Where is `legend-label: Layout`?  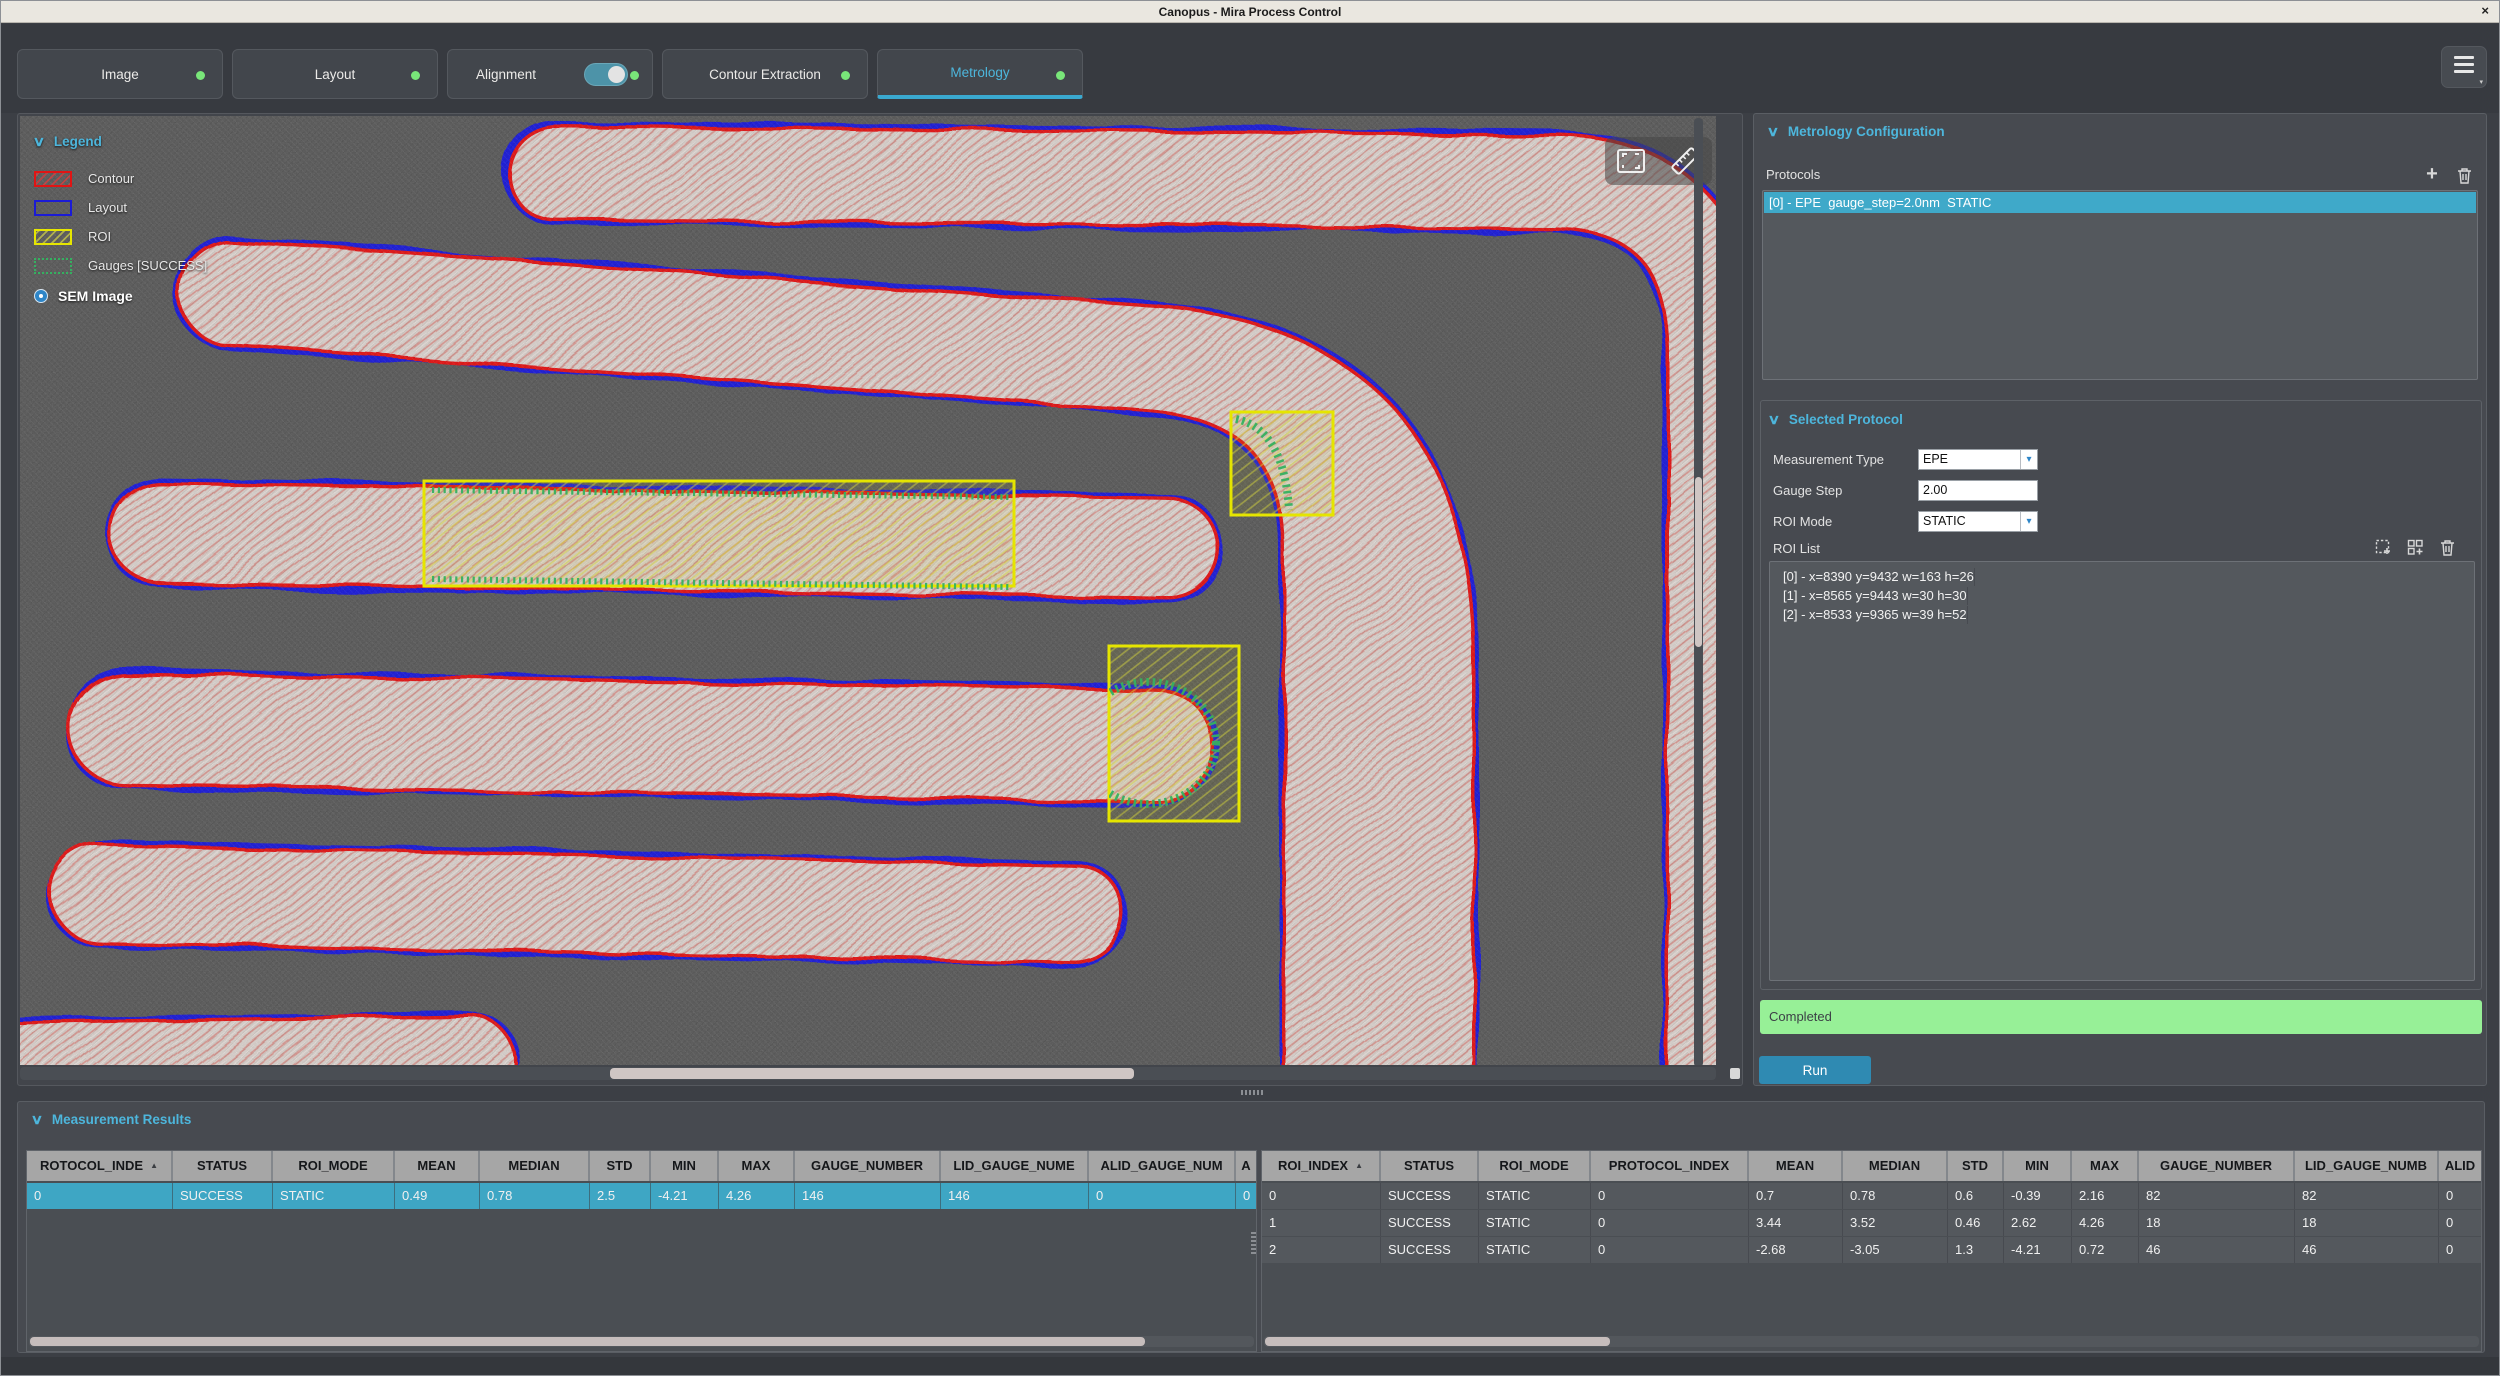
legend-label: Layout is located at coordinates (108, 207).